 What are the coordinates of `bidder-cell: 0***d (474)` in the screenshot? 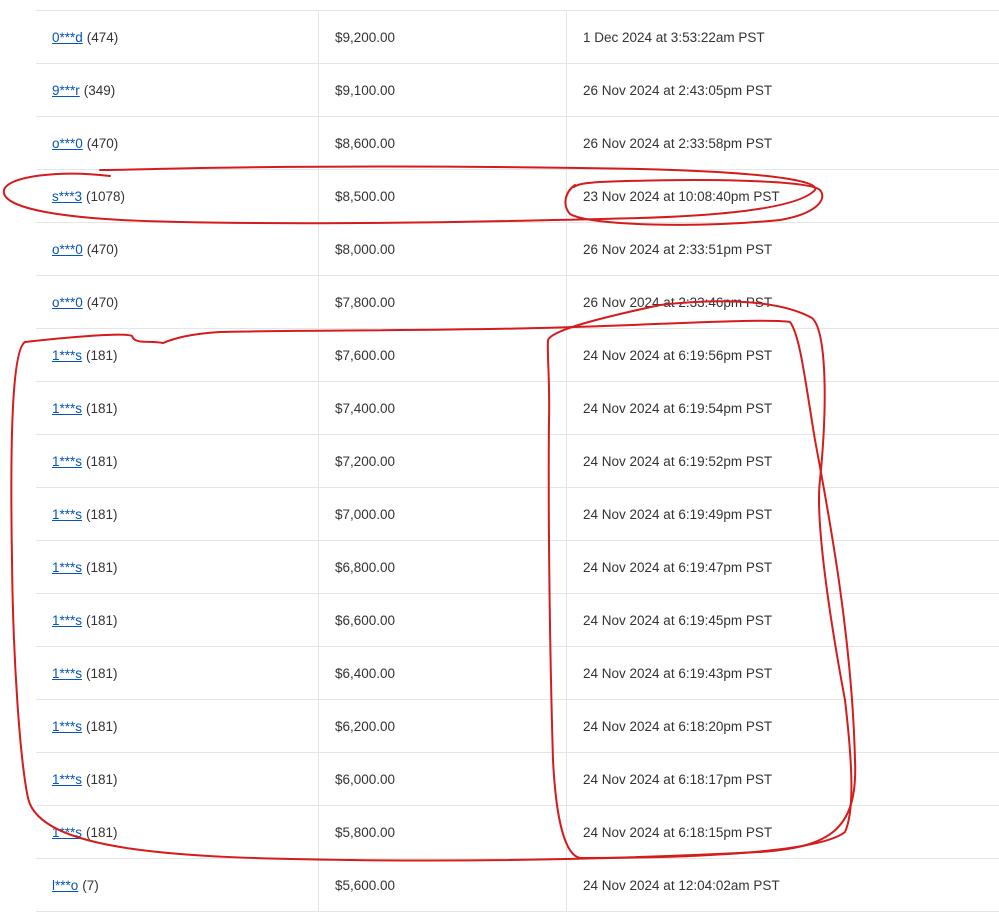 It's located at (177, 37).